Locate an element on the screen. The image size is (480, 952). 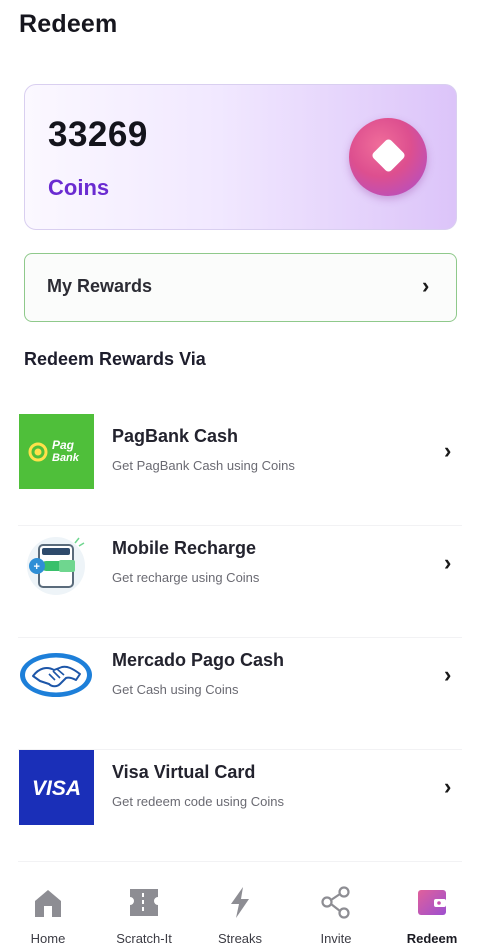
svg-text: VISA is located at coordinates (56, 788).